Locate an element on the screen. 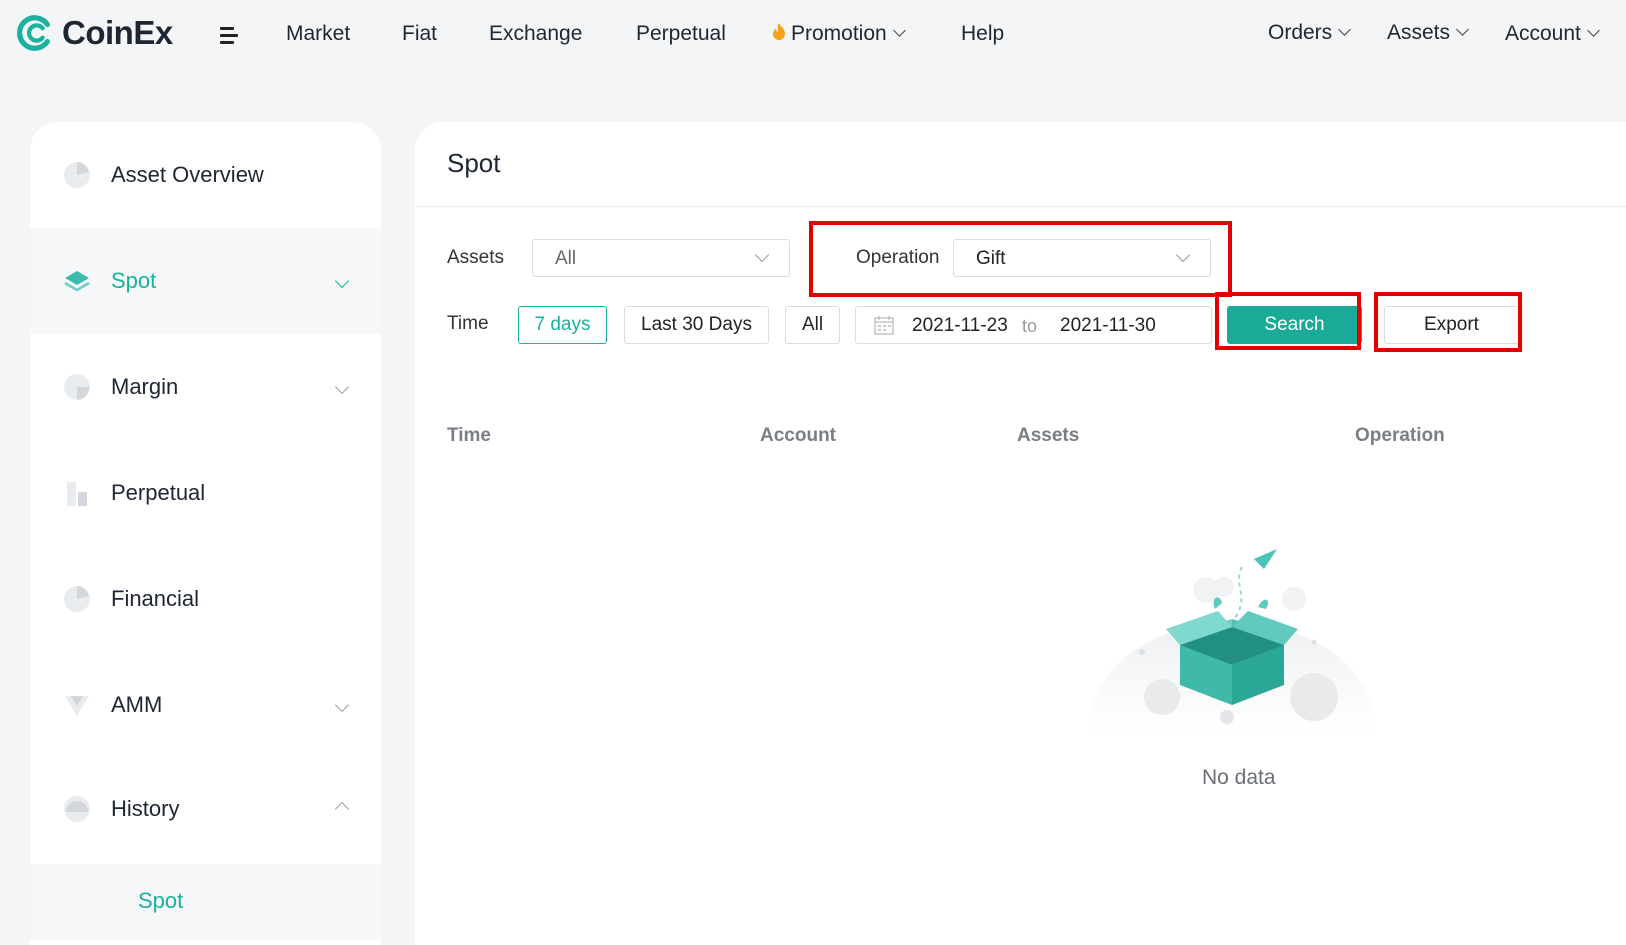 Image resolution: width=1626 pixels, height=945 pixels. column-header-assets: Assets is located at coordinates (1048, 436).